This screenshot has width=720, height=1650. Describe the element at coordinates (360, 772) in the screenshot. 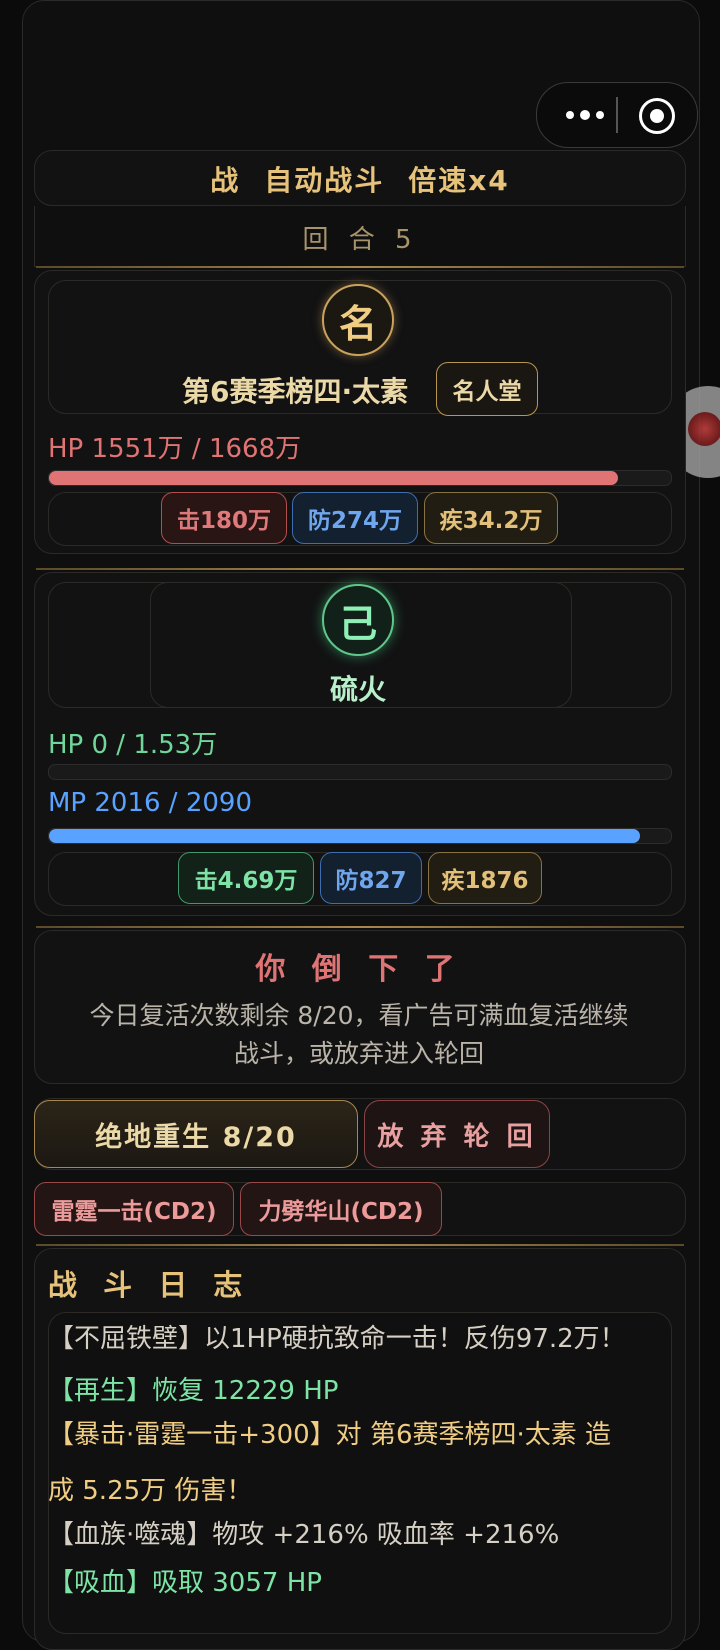

I see `player-hp-bar` at that location.